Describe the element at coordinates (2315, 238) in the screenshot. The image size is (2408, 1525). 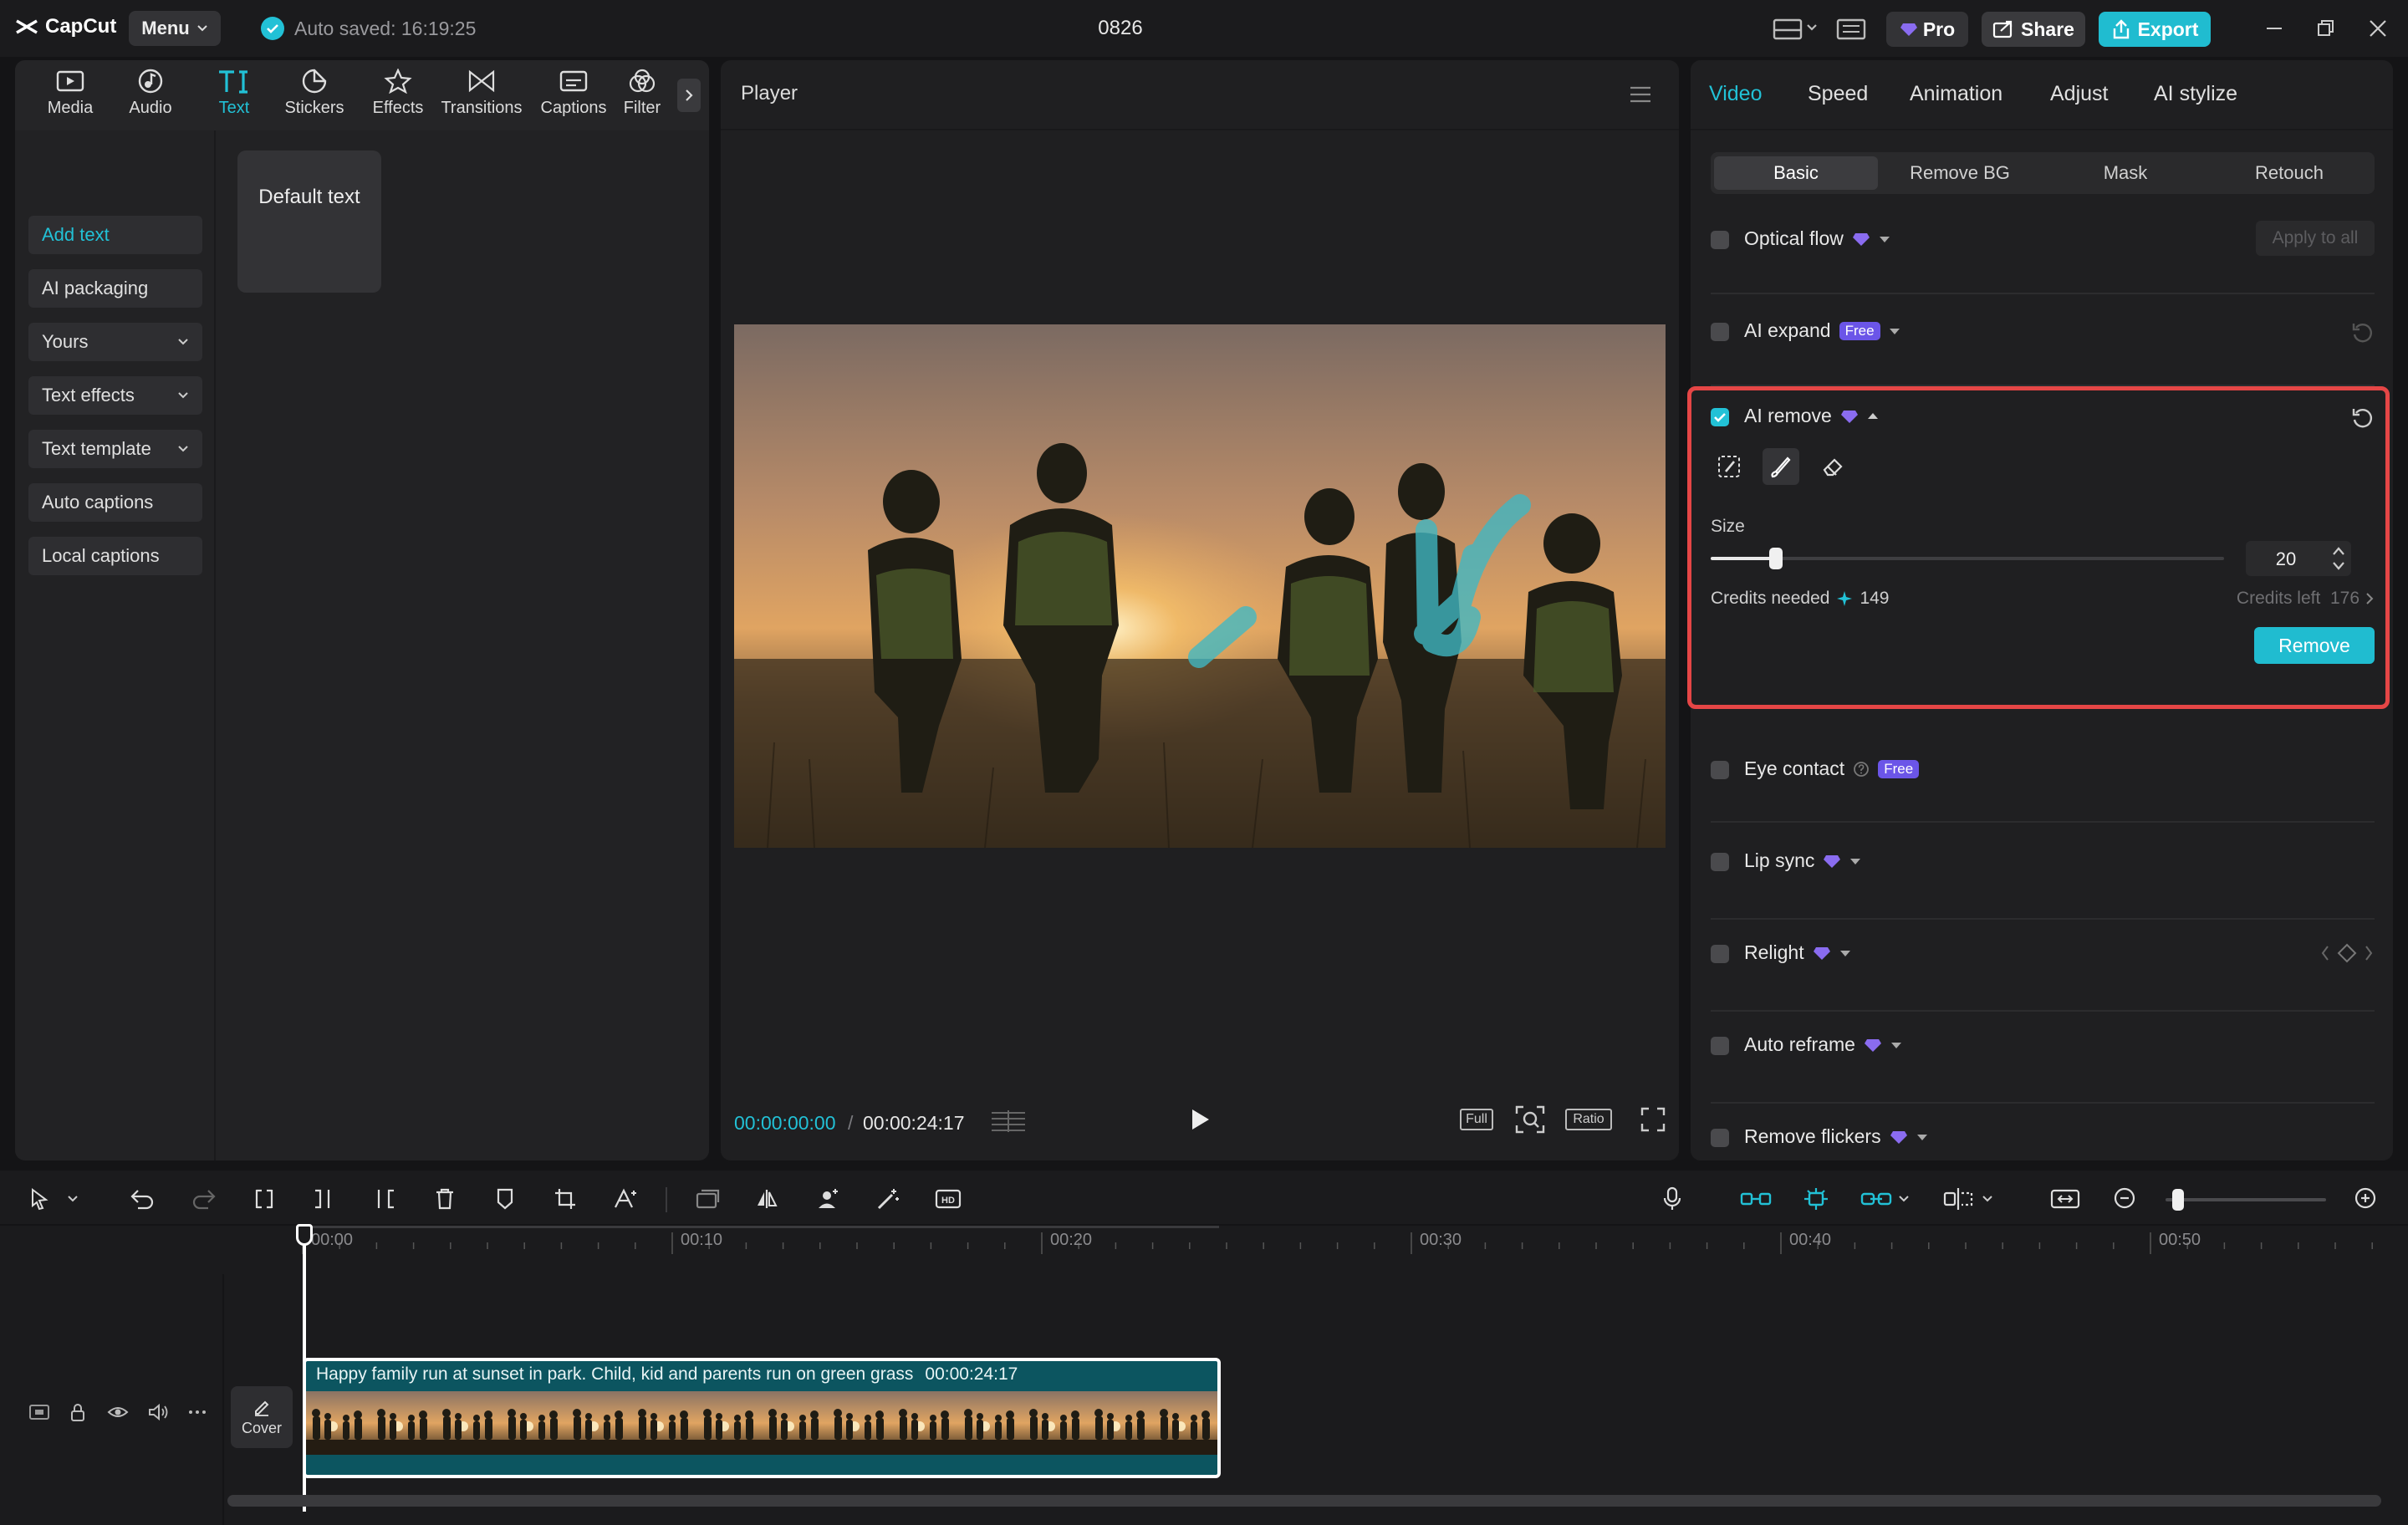
I see `apply-to-all-button: Apply to all` at that location.